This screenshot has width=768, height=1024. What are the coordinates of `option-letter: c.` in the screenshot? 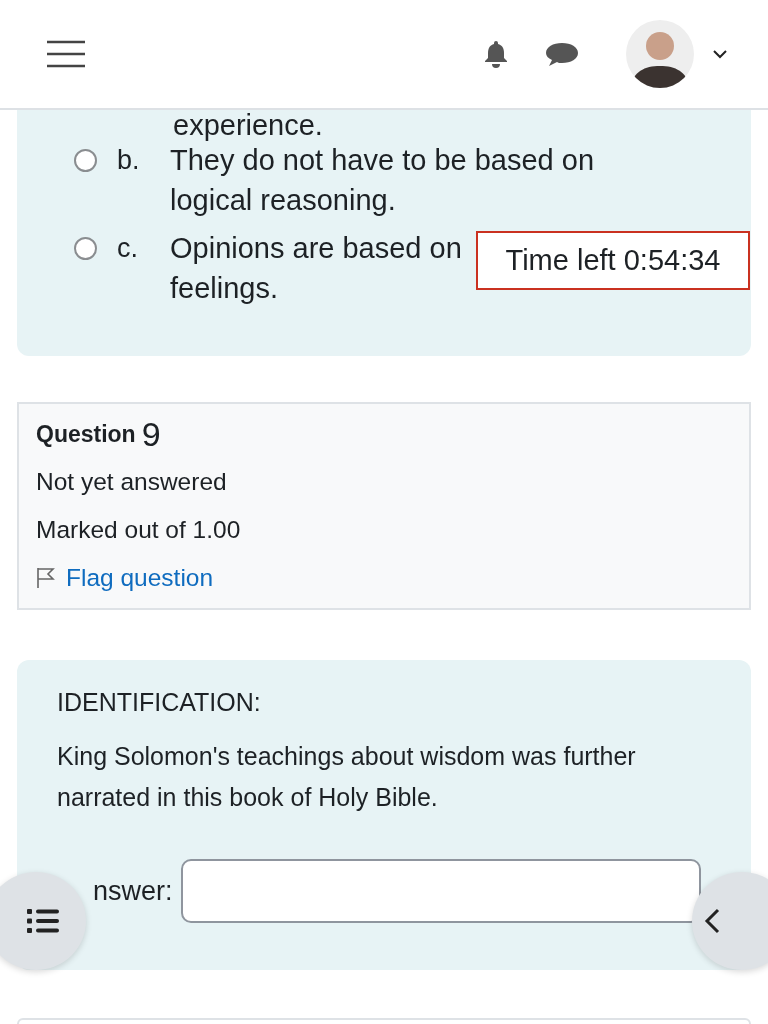 It's located at (127, 248).